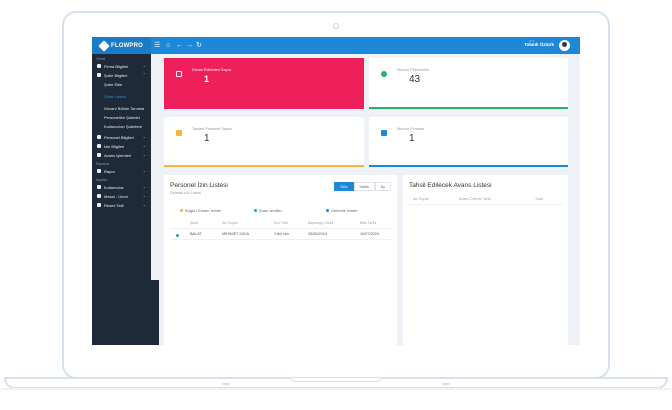 The height and width of the screenshot is (410, 672). I want to click on avatar, so click(564, 45).